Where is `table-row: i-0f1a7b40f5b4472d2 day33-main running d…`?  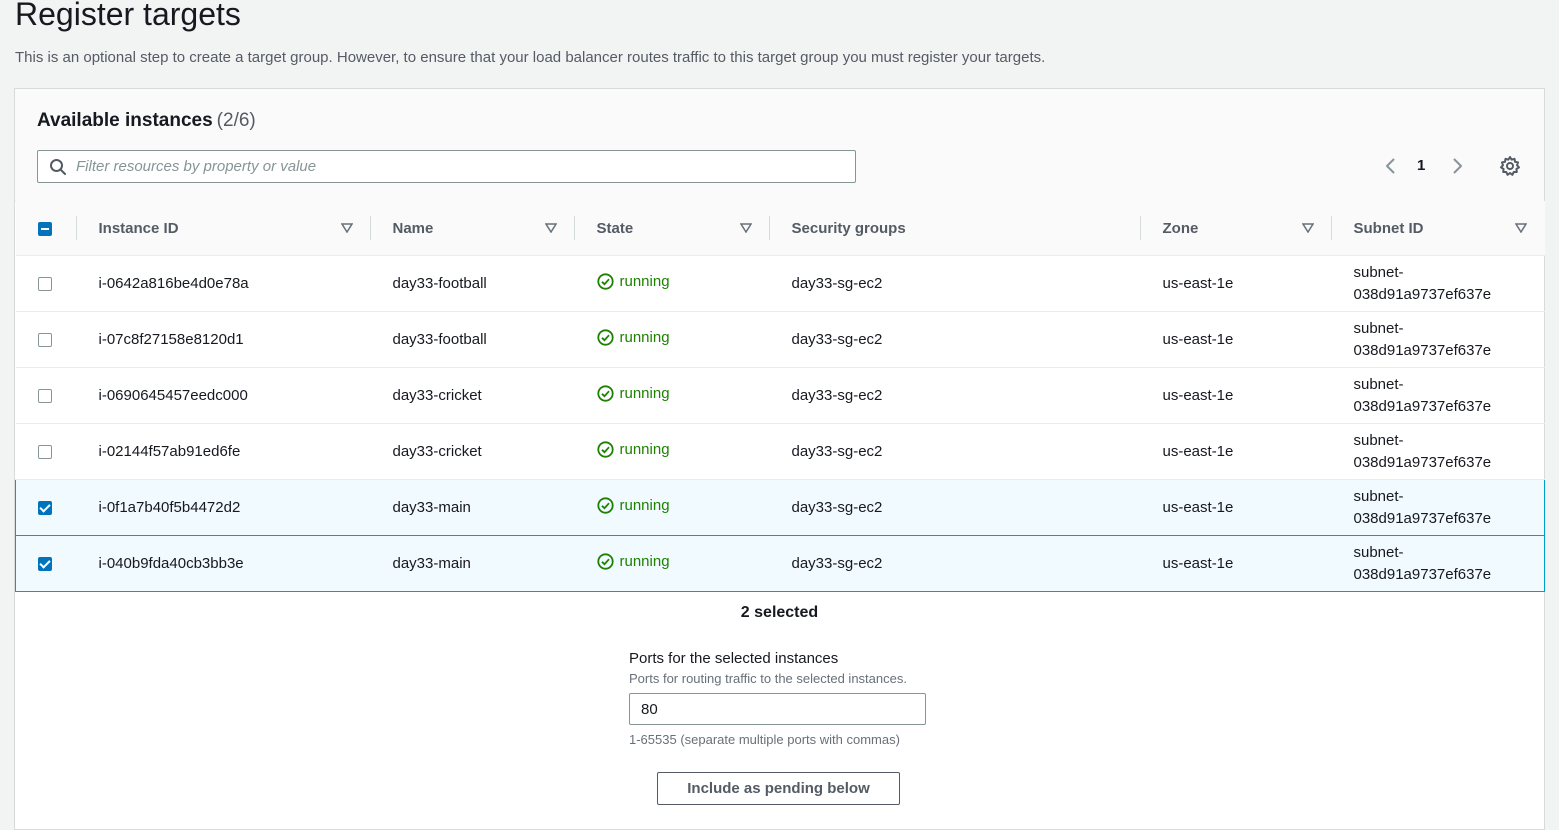
table-row: i-0f1a7b40f5b4472d2 day33-main running d… is located at coordinates (780, 507).